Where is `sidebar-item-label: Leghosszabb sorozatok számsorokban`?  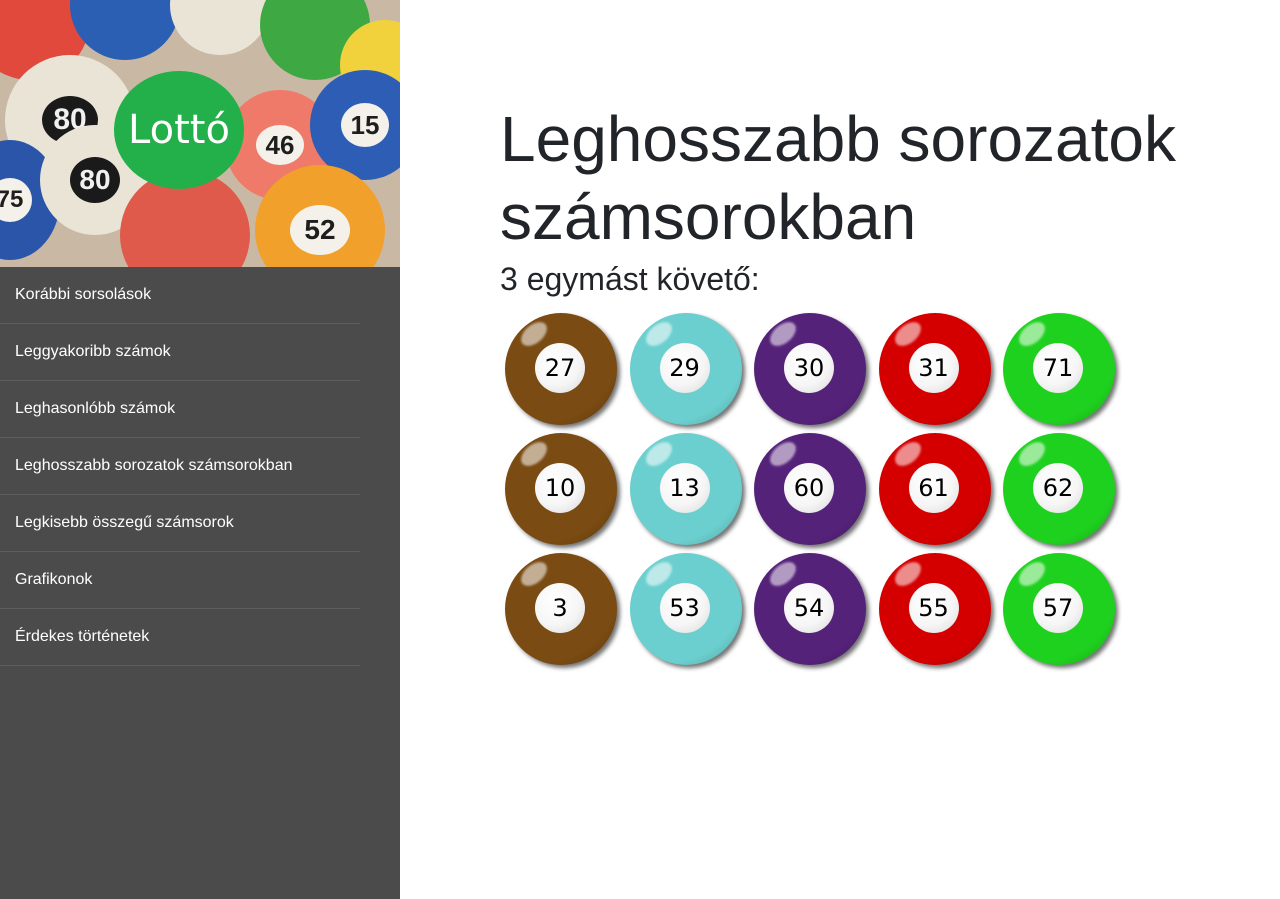 sidebar-item-label: Leghosszabb sorozatok számsorokban is located at coordinates (154, 465).